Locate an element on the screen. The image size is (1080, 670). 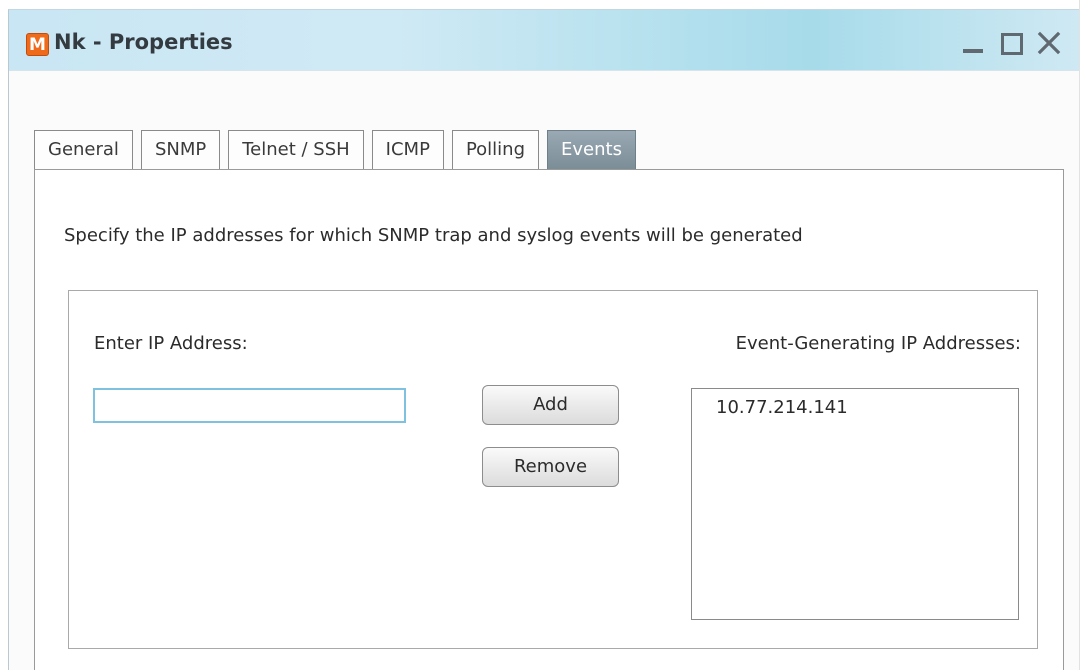
remove-button: Remove is located at coordinates (550, 467).